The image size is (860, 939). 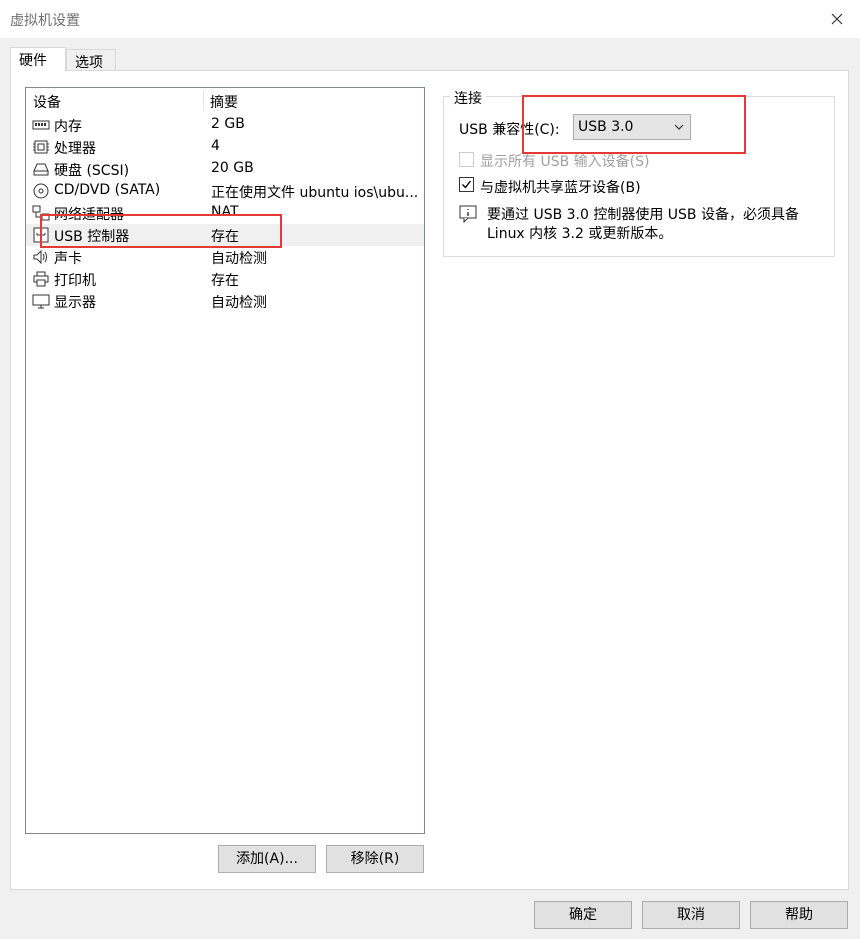 What do you see at coordinates (75, 149) in the screenshot?
I see `device-name: 处理器` at bounding box center [75, 149].